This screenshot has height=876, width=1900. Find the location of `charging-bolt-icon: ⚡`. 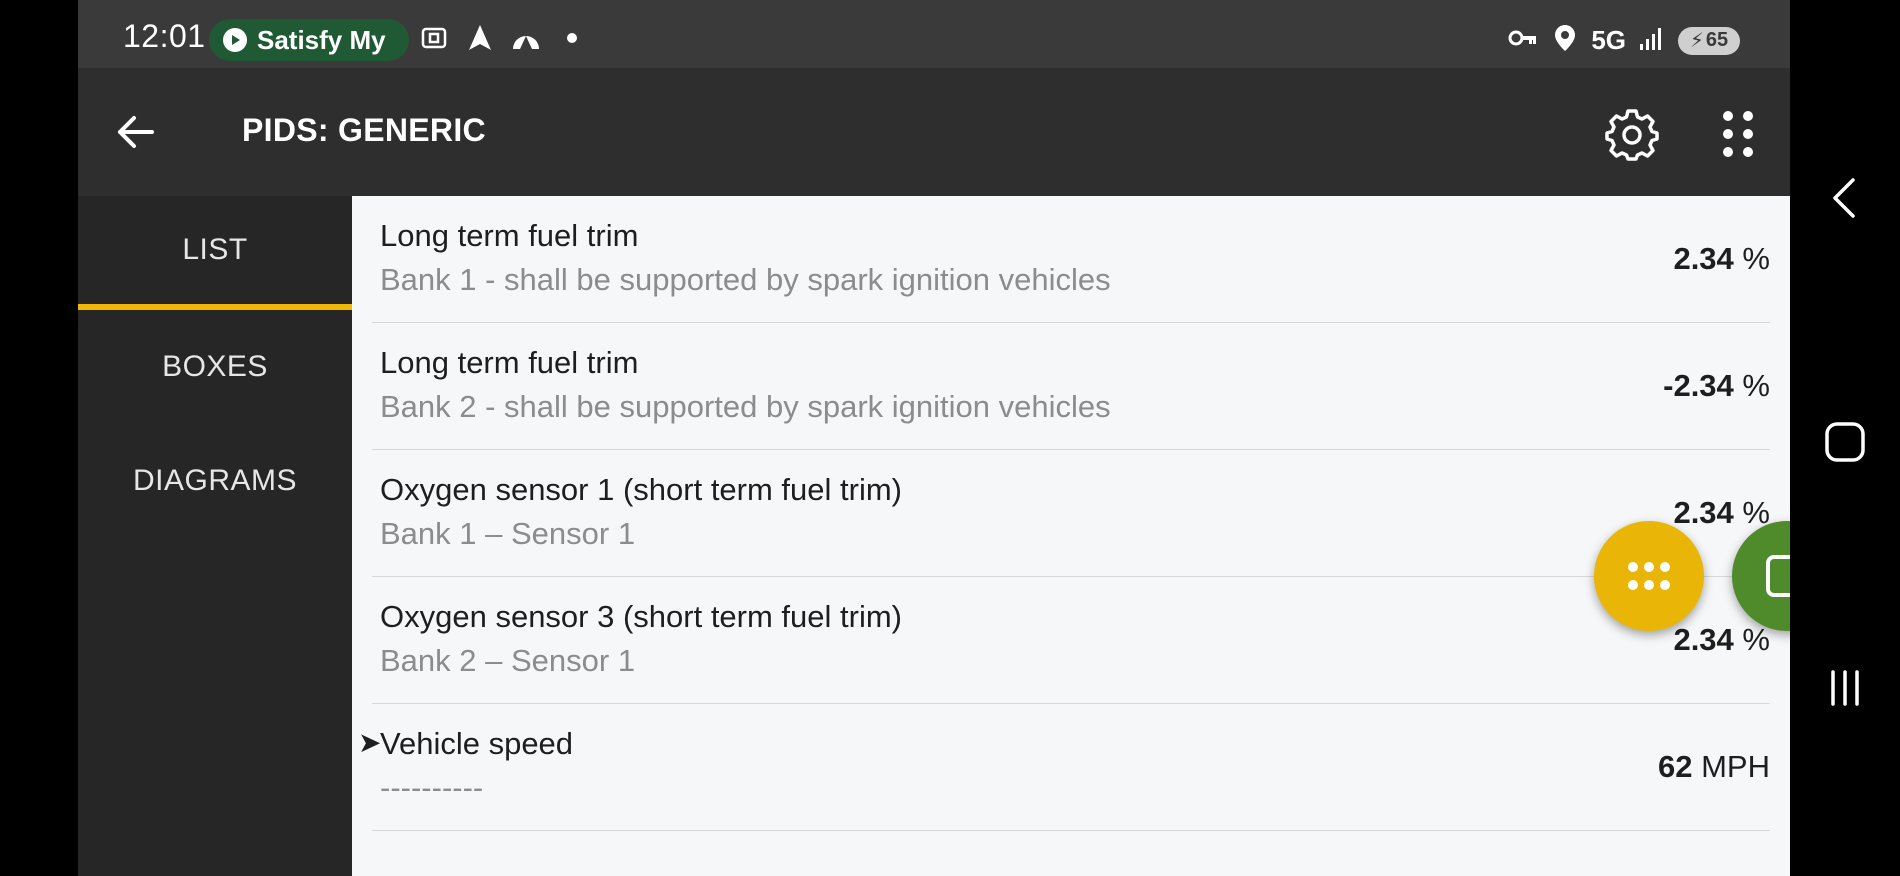

charging-bolt-icon: ⚡ is located at coordinates (1696, 41).